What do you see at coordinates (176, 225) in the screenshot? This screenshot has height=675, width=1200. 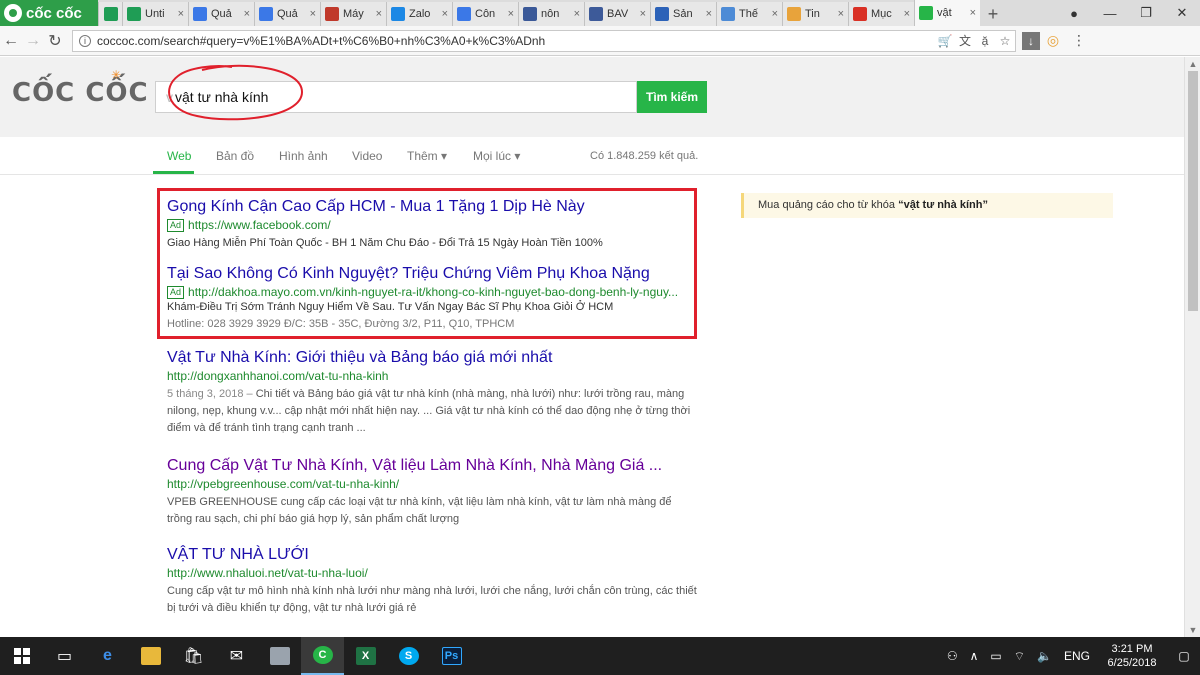 I see `ad-badge: Ad` at bounding box center [176, 225].